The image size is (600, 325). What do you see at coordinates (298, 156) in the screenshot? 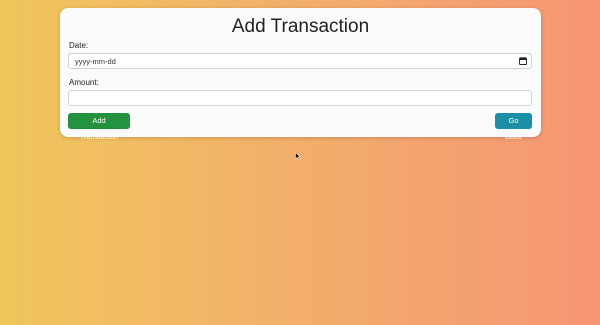
I see `mouse-cursor-icon` at bounding box center [298, 156].